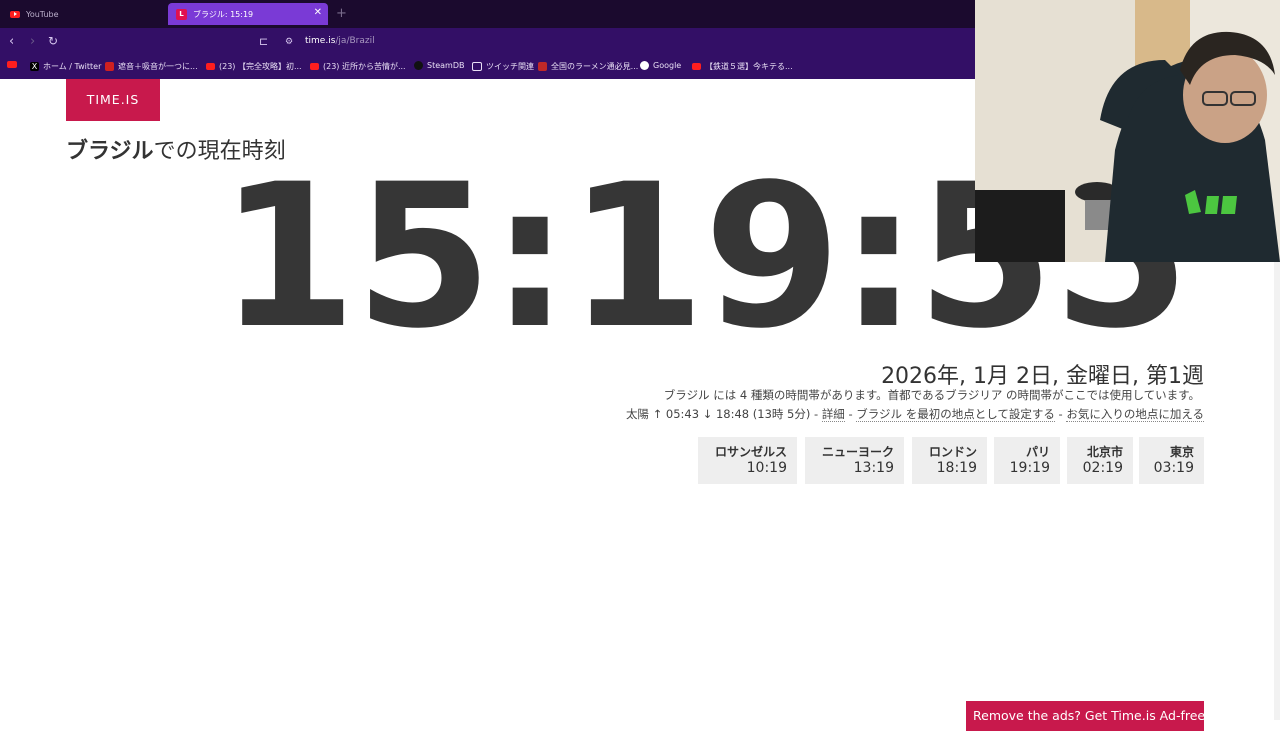 This screenshot has height=731, width=1280. Describe the element at coordinates (1104, 452) in the screenshot. I see `city-name: 北京市` at that location.